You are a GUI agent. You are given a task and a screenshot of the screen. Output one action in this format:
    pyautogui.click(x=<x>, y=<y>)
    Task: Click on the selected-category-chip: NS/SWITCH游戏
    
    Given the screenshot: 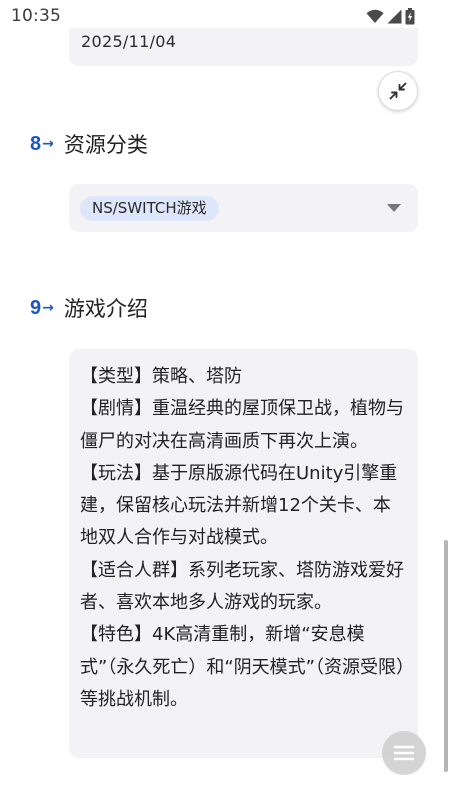 What is the action you would take?
    pyautogui.click(x=149, y=208)
    